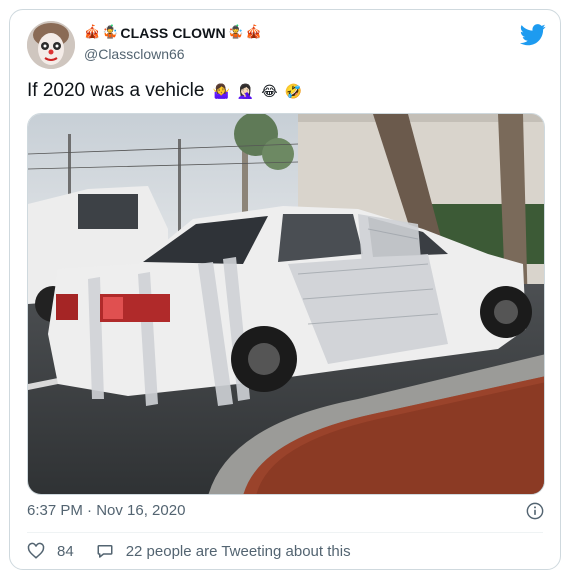 The height and width of the screenshot is (580, 575). What do you see at coordinates (293, 90) in the screenshot?
I see `rofl-emoji: 🤣` at bounding box center [293, 90].